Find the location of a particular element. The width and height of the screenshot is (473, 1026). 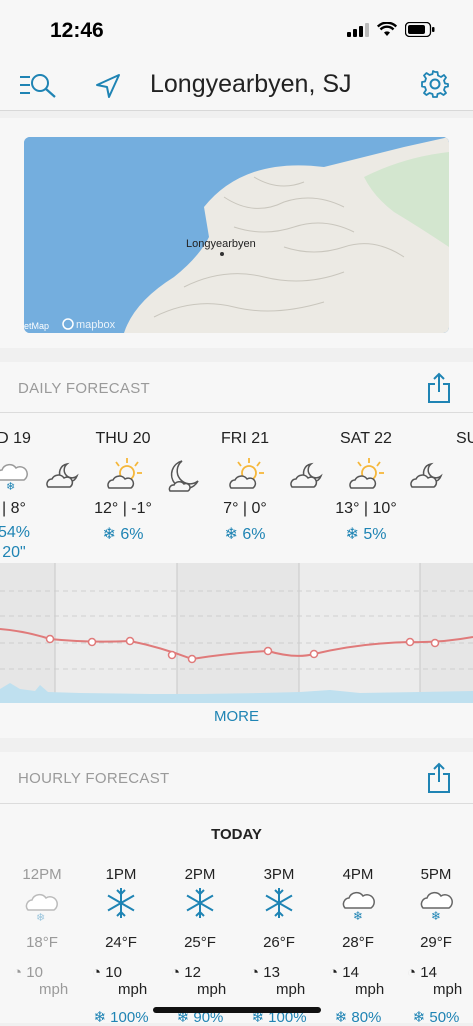

day-temps: 7° | 0° is located at coordinates (245, 508).